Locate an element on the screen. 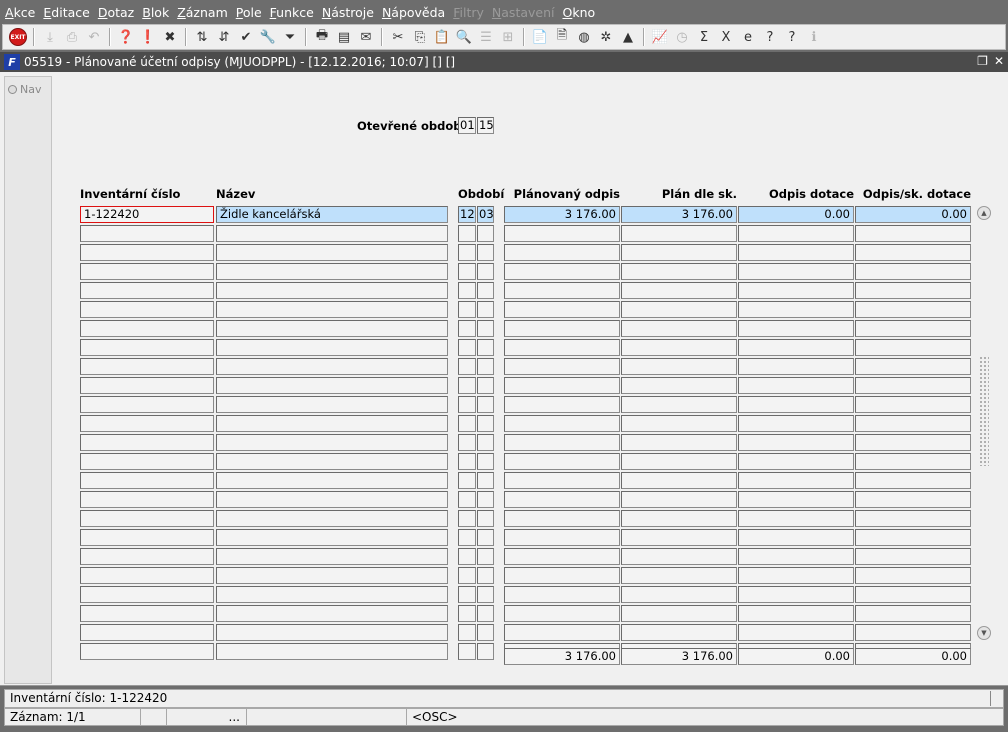 This screenshot has height=732, width=1008. plan-tax-field: 3 176.00 is located at coordinates (679, 214).